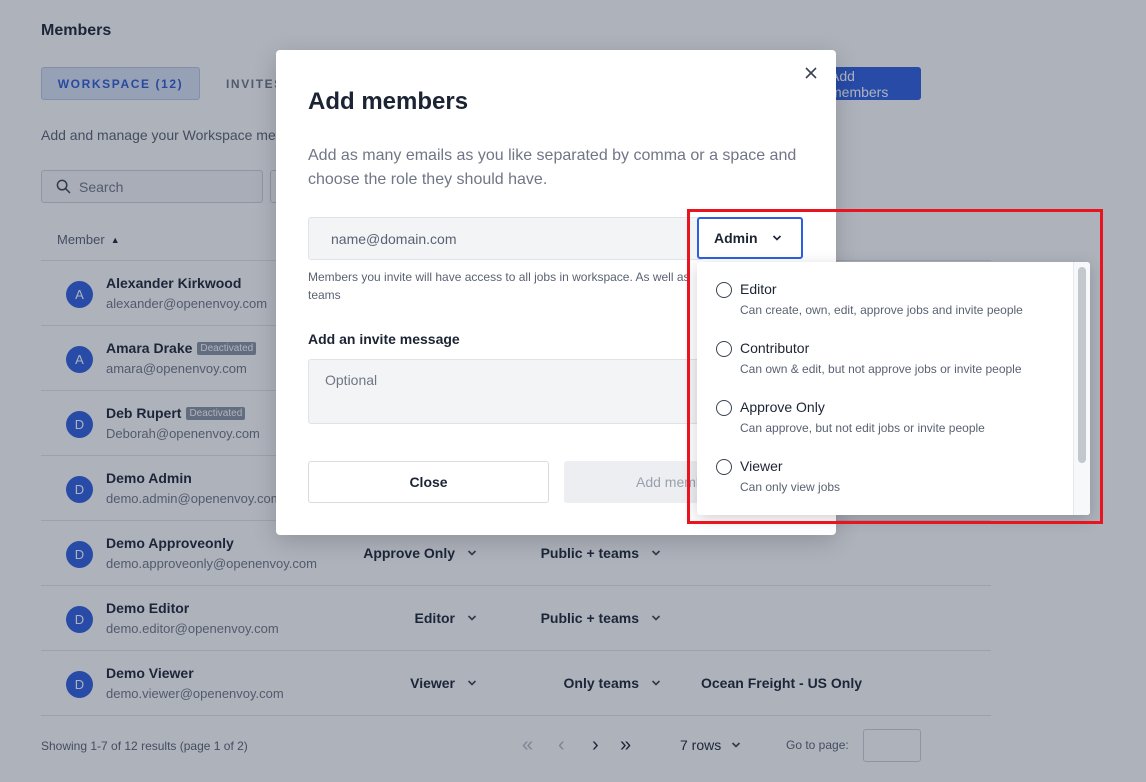 This screenshot has height=782, width=1146. Describe the element at coordinates (887, 468) in the screenshot. I see `role-option-viewer: Viewer Can only view jobs` at that location.